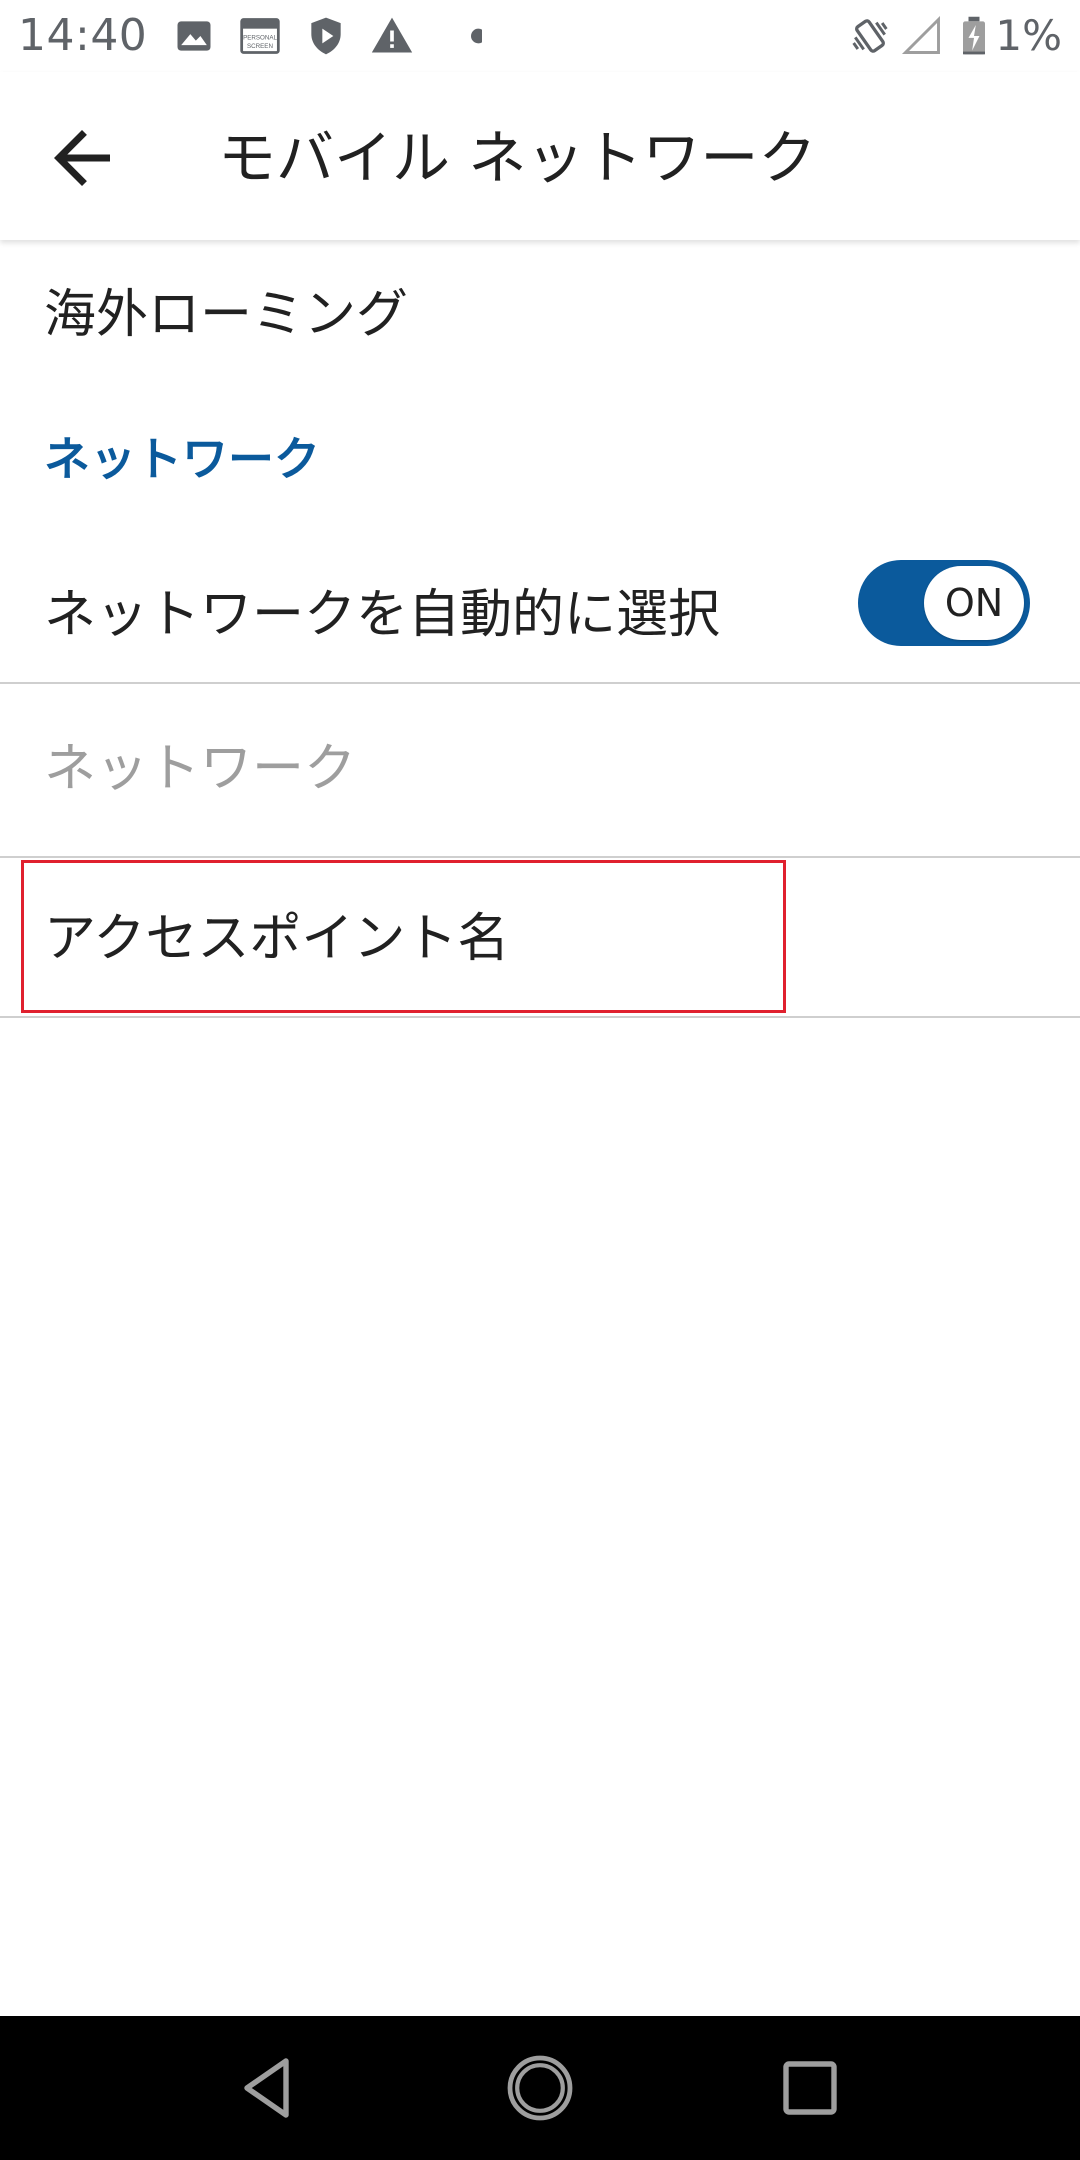 Image resolution: width=1080 pixels, height=2160 pixels. I want to click on signal-icon, so click(920, 34).